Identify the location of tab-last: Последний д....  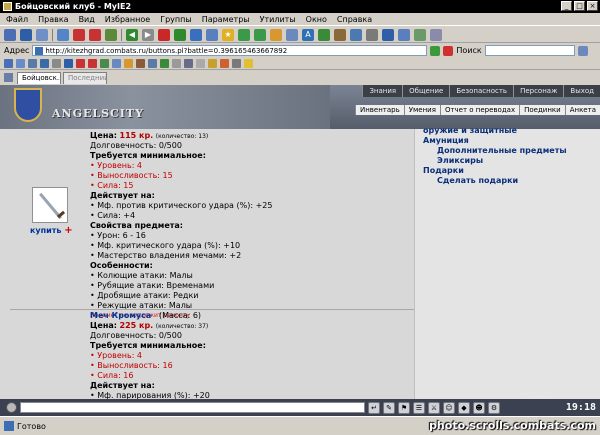
(85, 78).